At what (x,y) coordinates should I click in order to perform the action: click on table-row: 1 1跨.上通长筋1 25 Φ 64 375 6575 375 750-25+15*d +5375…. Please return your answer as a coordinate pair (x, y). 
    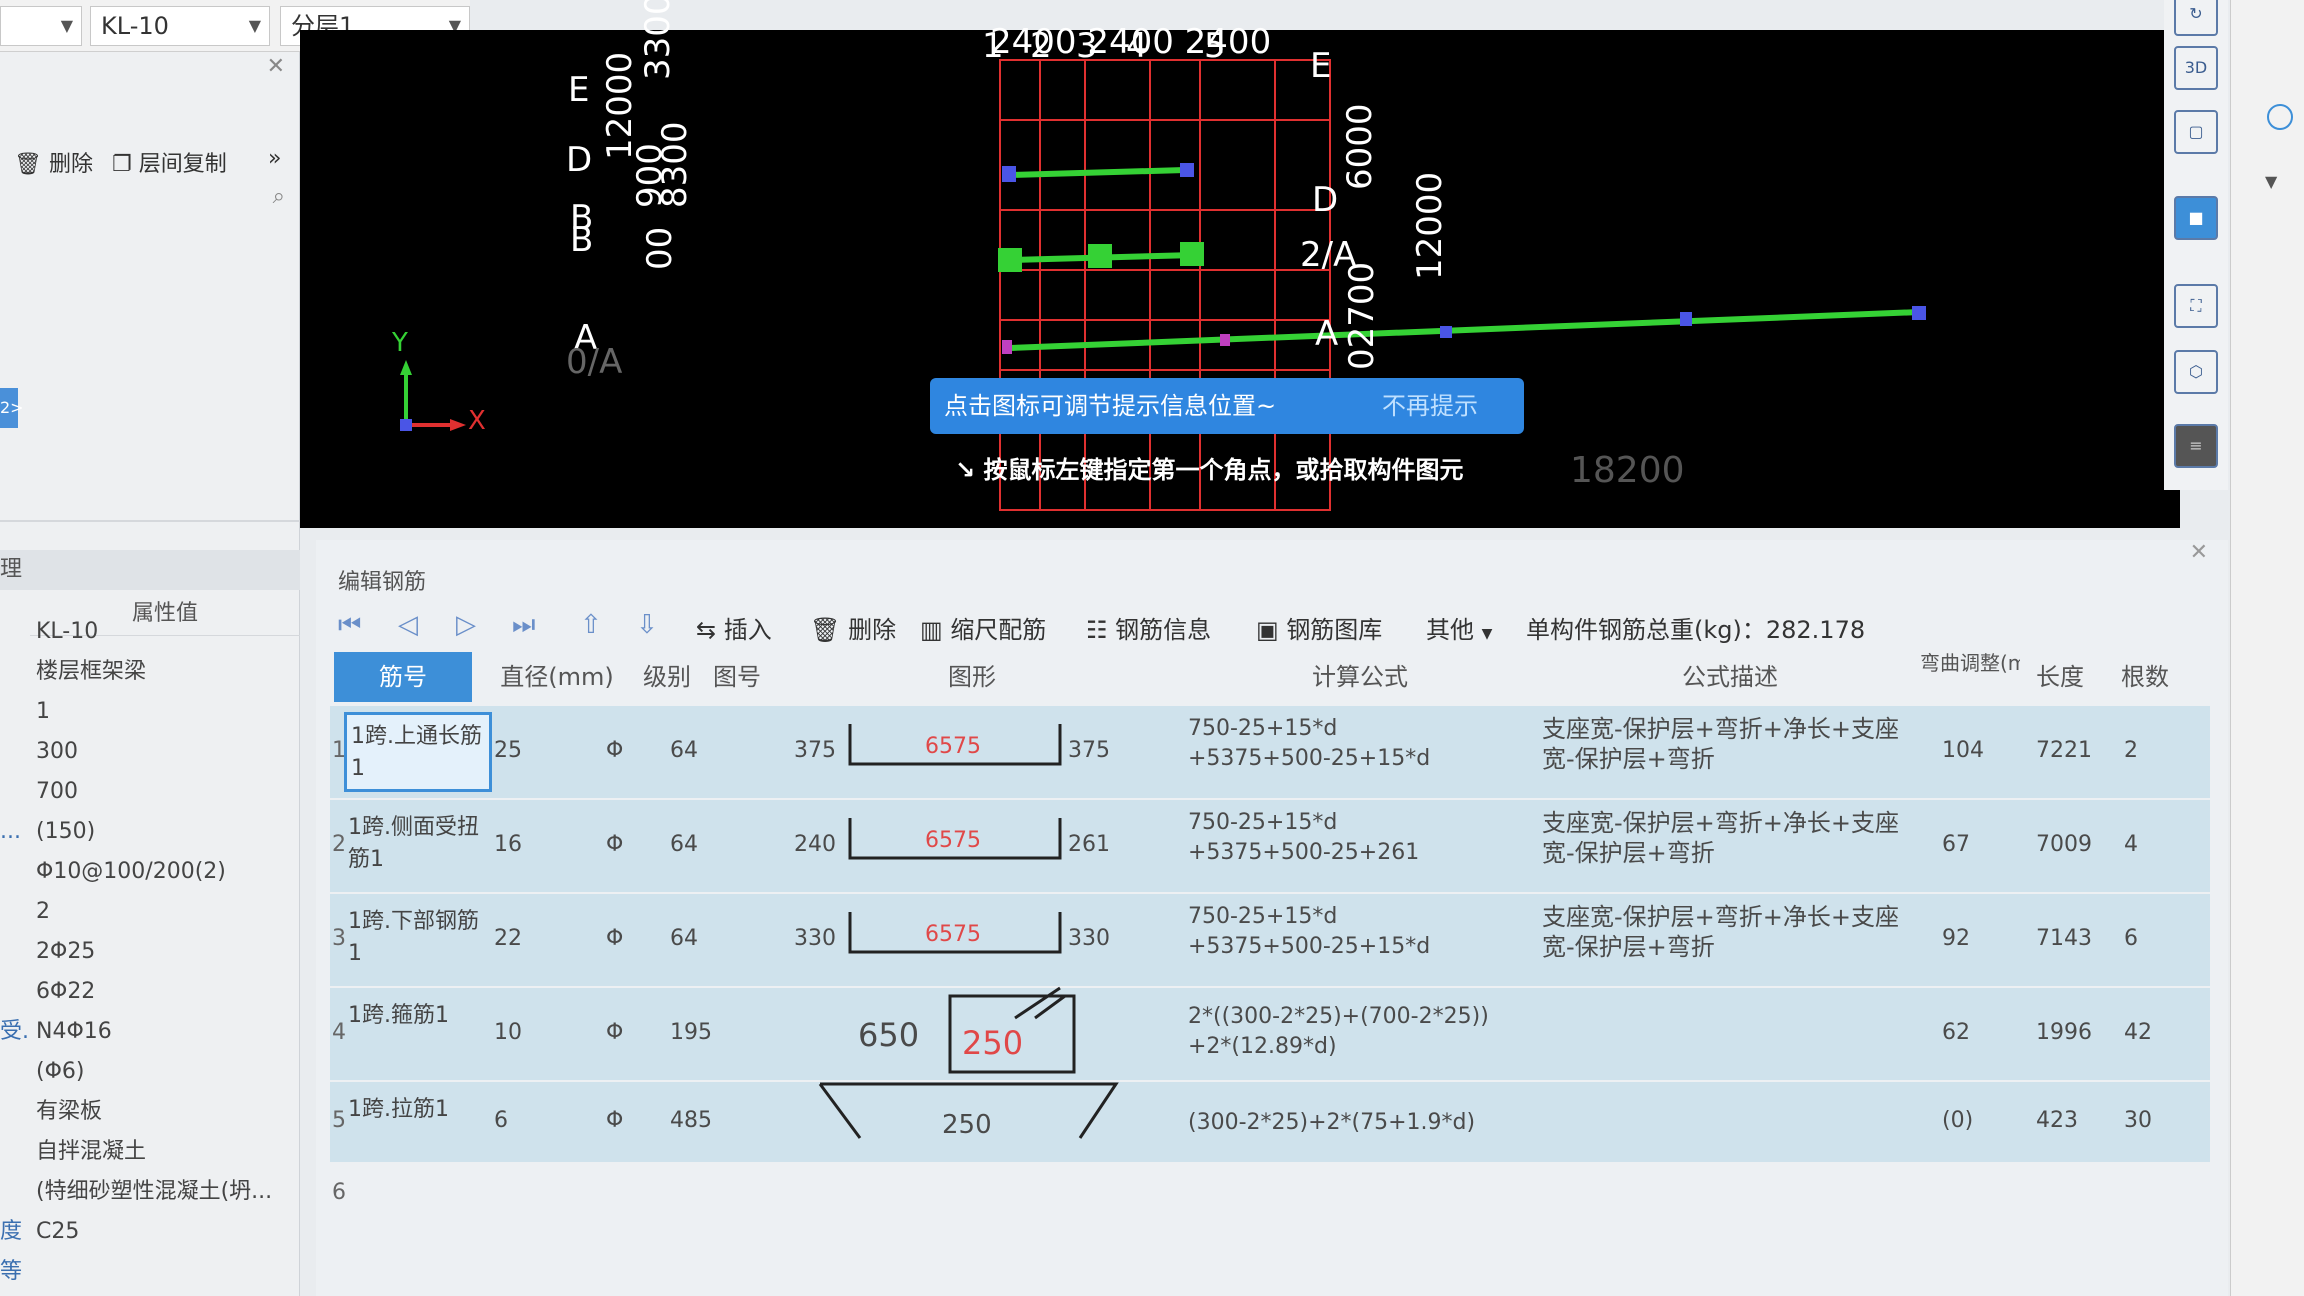
    Looking at the image, I should click on (1270, 752).